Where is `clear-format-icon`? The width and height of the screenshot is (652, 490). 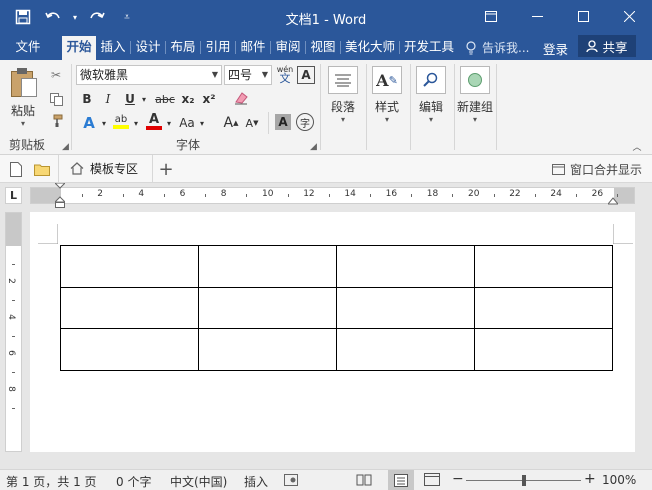 clear-format-icon is located at coordinates (241, 98).